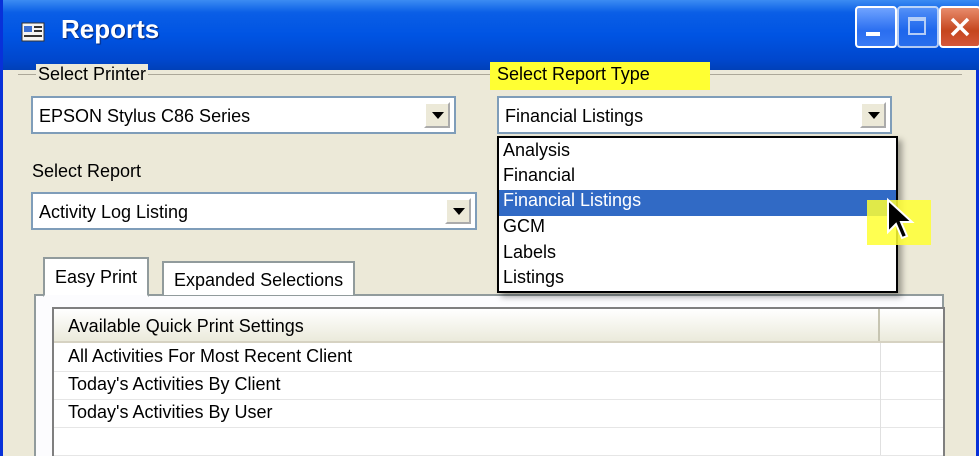 The width and height of the screenshot is (979, 456). What do you see at coordinates (186, 326) in the screenshot?
I see `column-header: Available Quick Print Settings` at bounding box center [186, 326].